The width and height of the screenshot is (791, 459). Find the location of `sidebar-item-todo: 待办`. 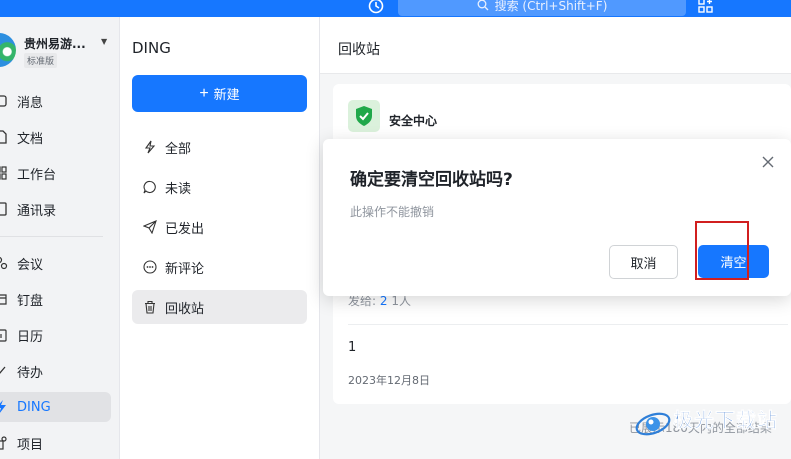

sidebar-item-todo: 待办 is located at coordinates (55, 371).